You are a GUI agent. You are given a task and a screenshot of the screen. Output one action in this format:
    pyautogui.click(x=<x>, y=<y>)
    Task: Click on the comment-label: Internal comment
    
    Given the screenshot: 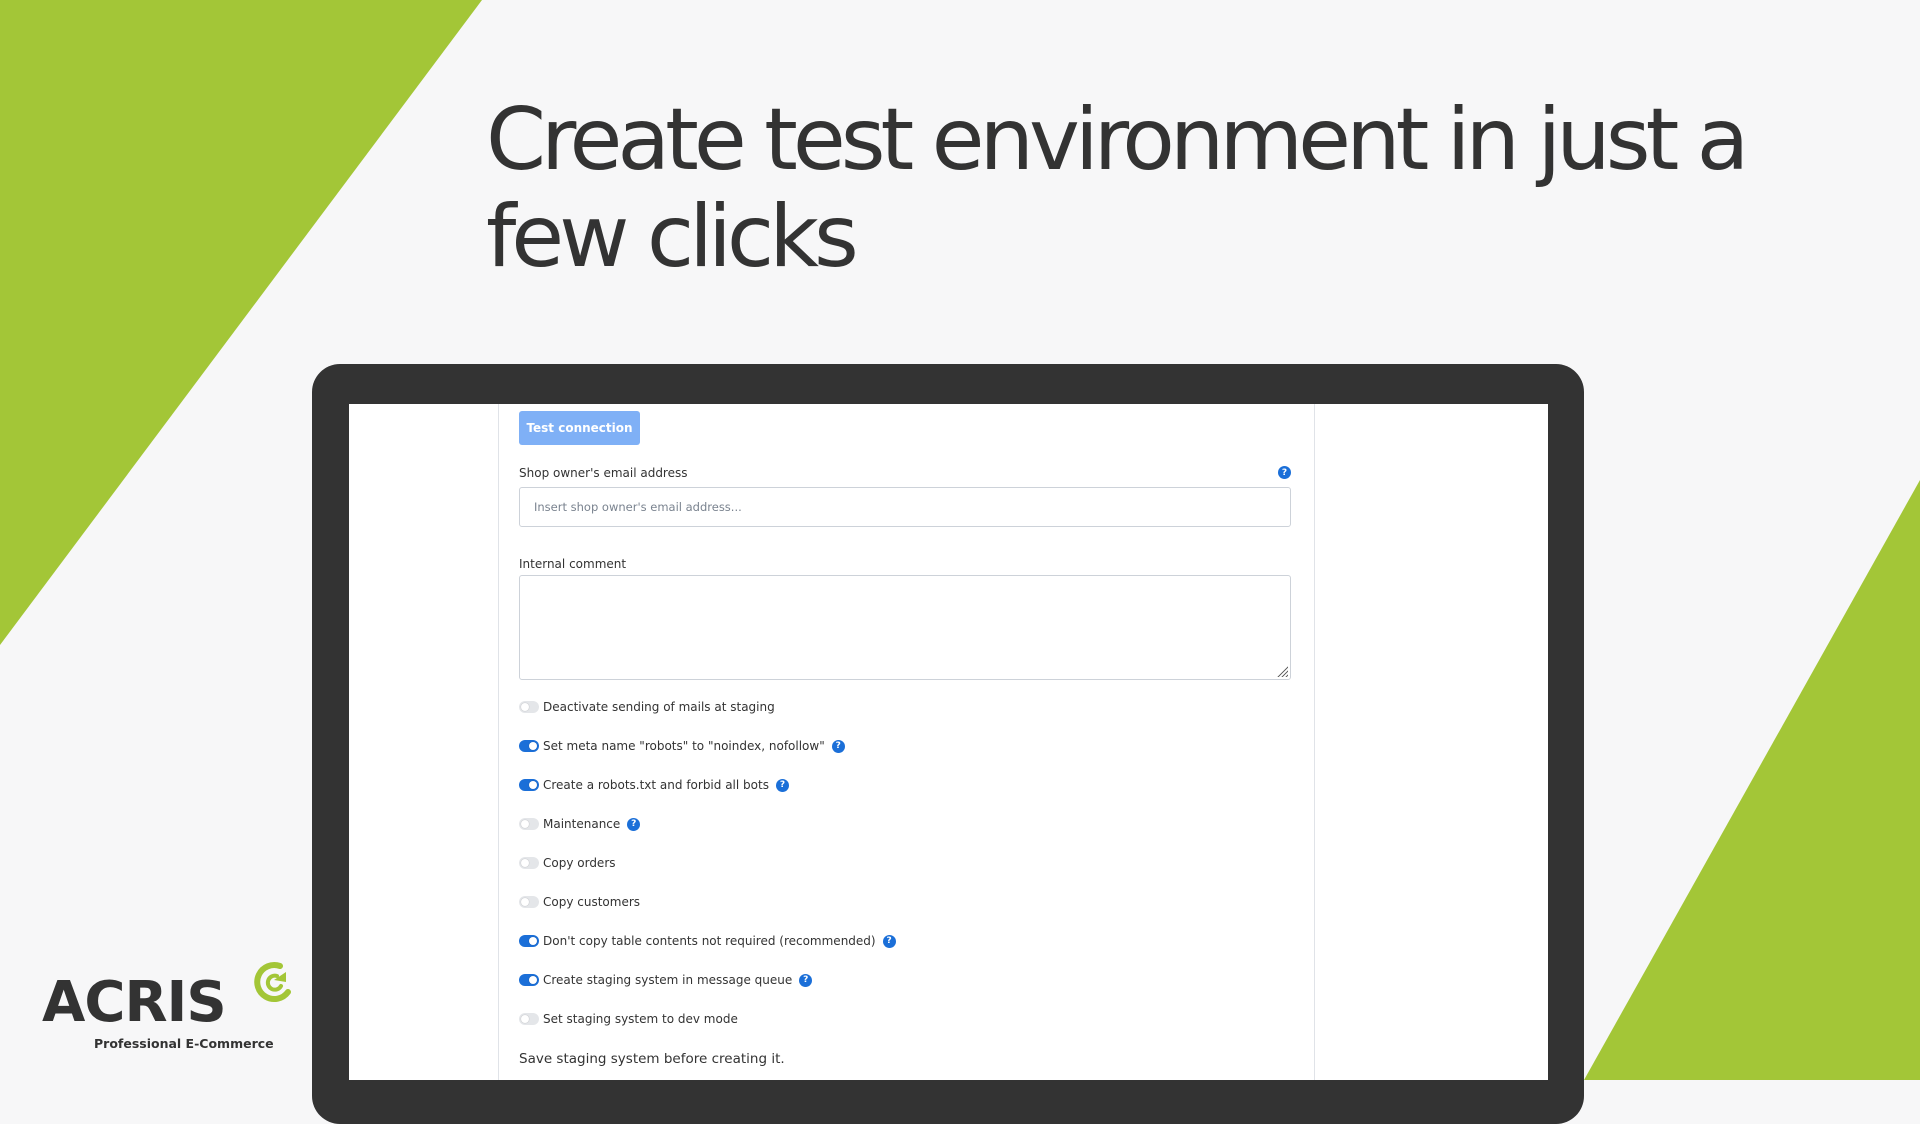 What is the action you would take?
    pyautogui.click(x=573, y=564)
    